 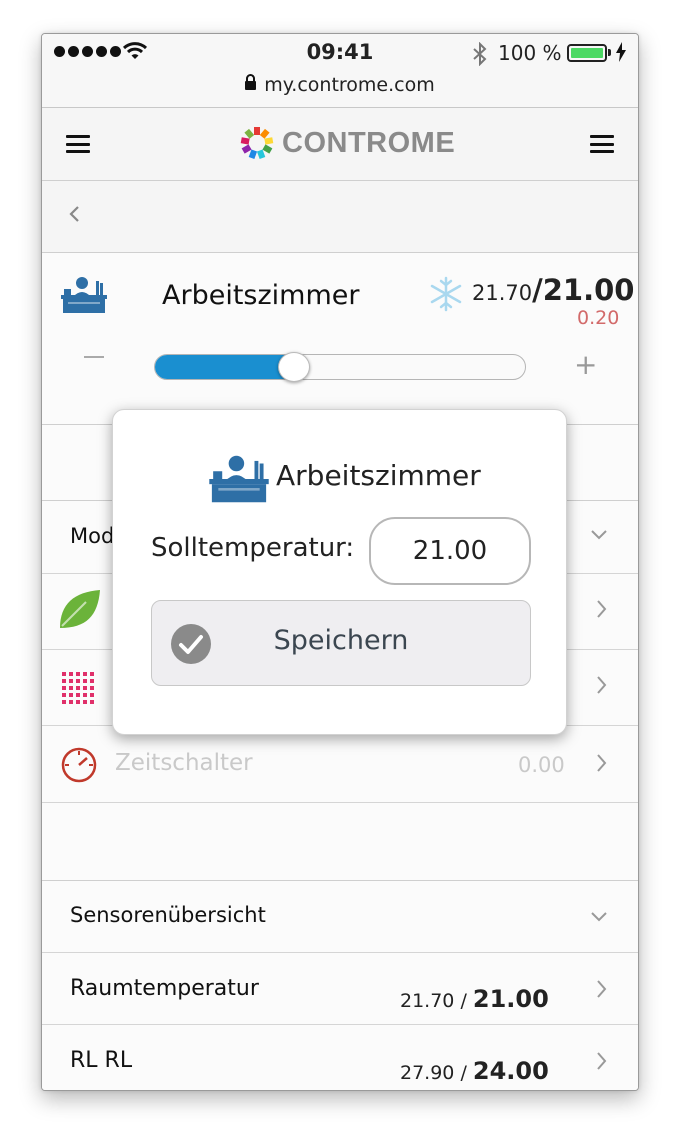 What do you see at coordinates (340, 989) in the screenshot?
I see `sensor-row: Raumtemperatur 21.70 / 21.00` at bounding box center [340, 989].